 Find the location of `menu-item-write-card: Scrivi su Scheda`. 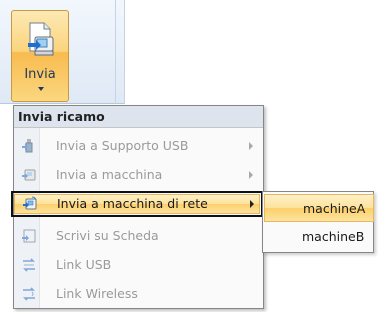

menu-item-write-card: Scrivi su Scheda is located at coordinates (138, 236).